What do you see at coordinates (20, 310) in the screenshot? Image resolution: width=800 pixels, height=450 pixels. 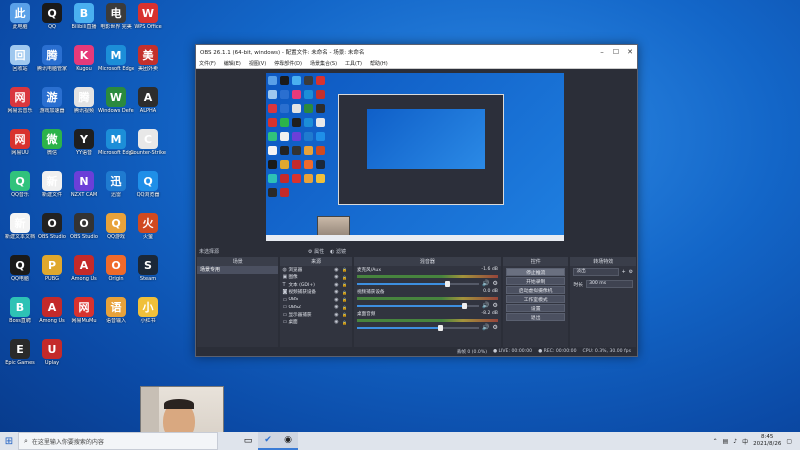 I see `desktop-icon: B Boss直聘` at bounding box center [20, 310].